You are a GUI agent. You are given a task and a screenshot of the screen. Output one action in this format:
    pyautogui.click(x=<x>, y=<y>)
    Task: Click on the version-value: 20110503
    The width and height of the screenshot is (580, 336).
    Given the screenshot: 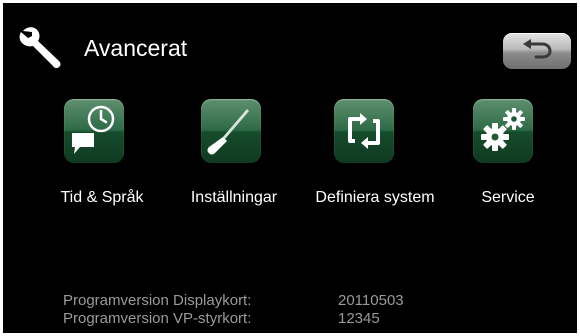 What is the action you would take?
    pyautogui.click(x=371, y=300)
    